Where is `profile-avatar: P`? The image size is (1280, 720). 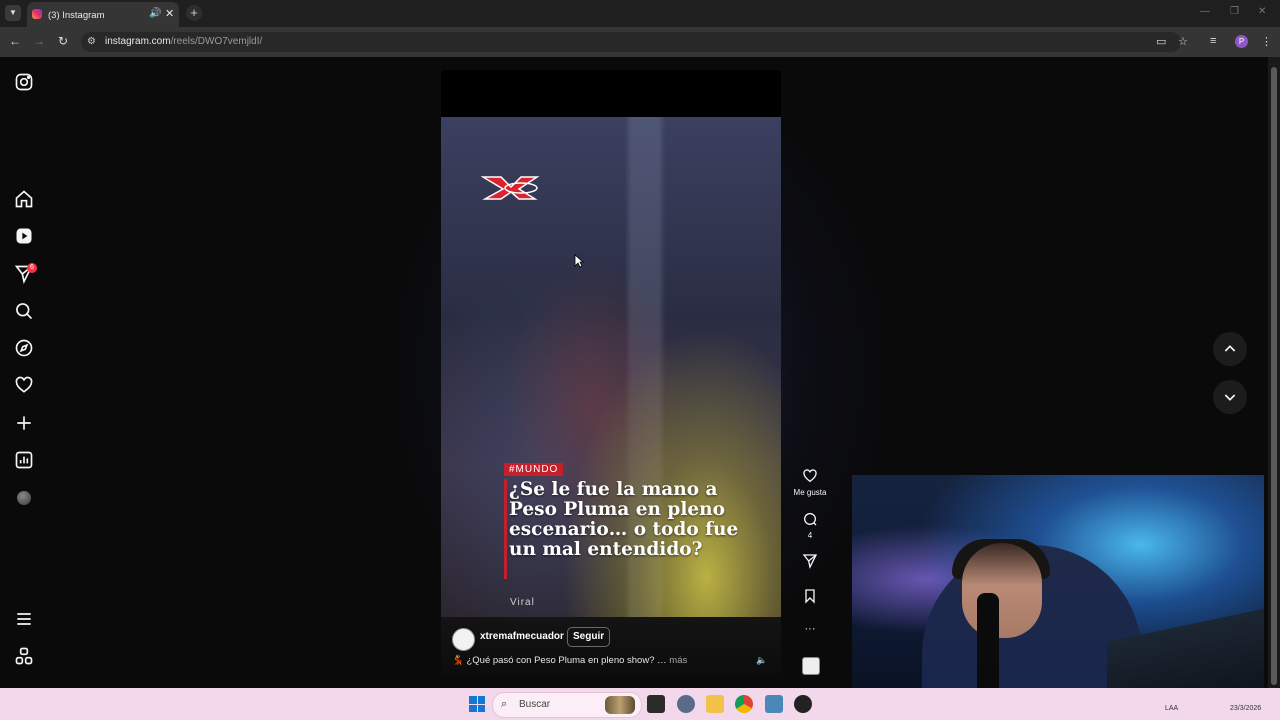
profile-avatar: P is located at coordinates (1241, 41).